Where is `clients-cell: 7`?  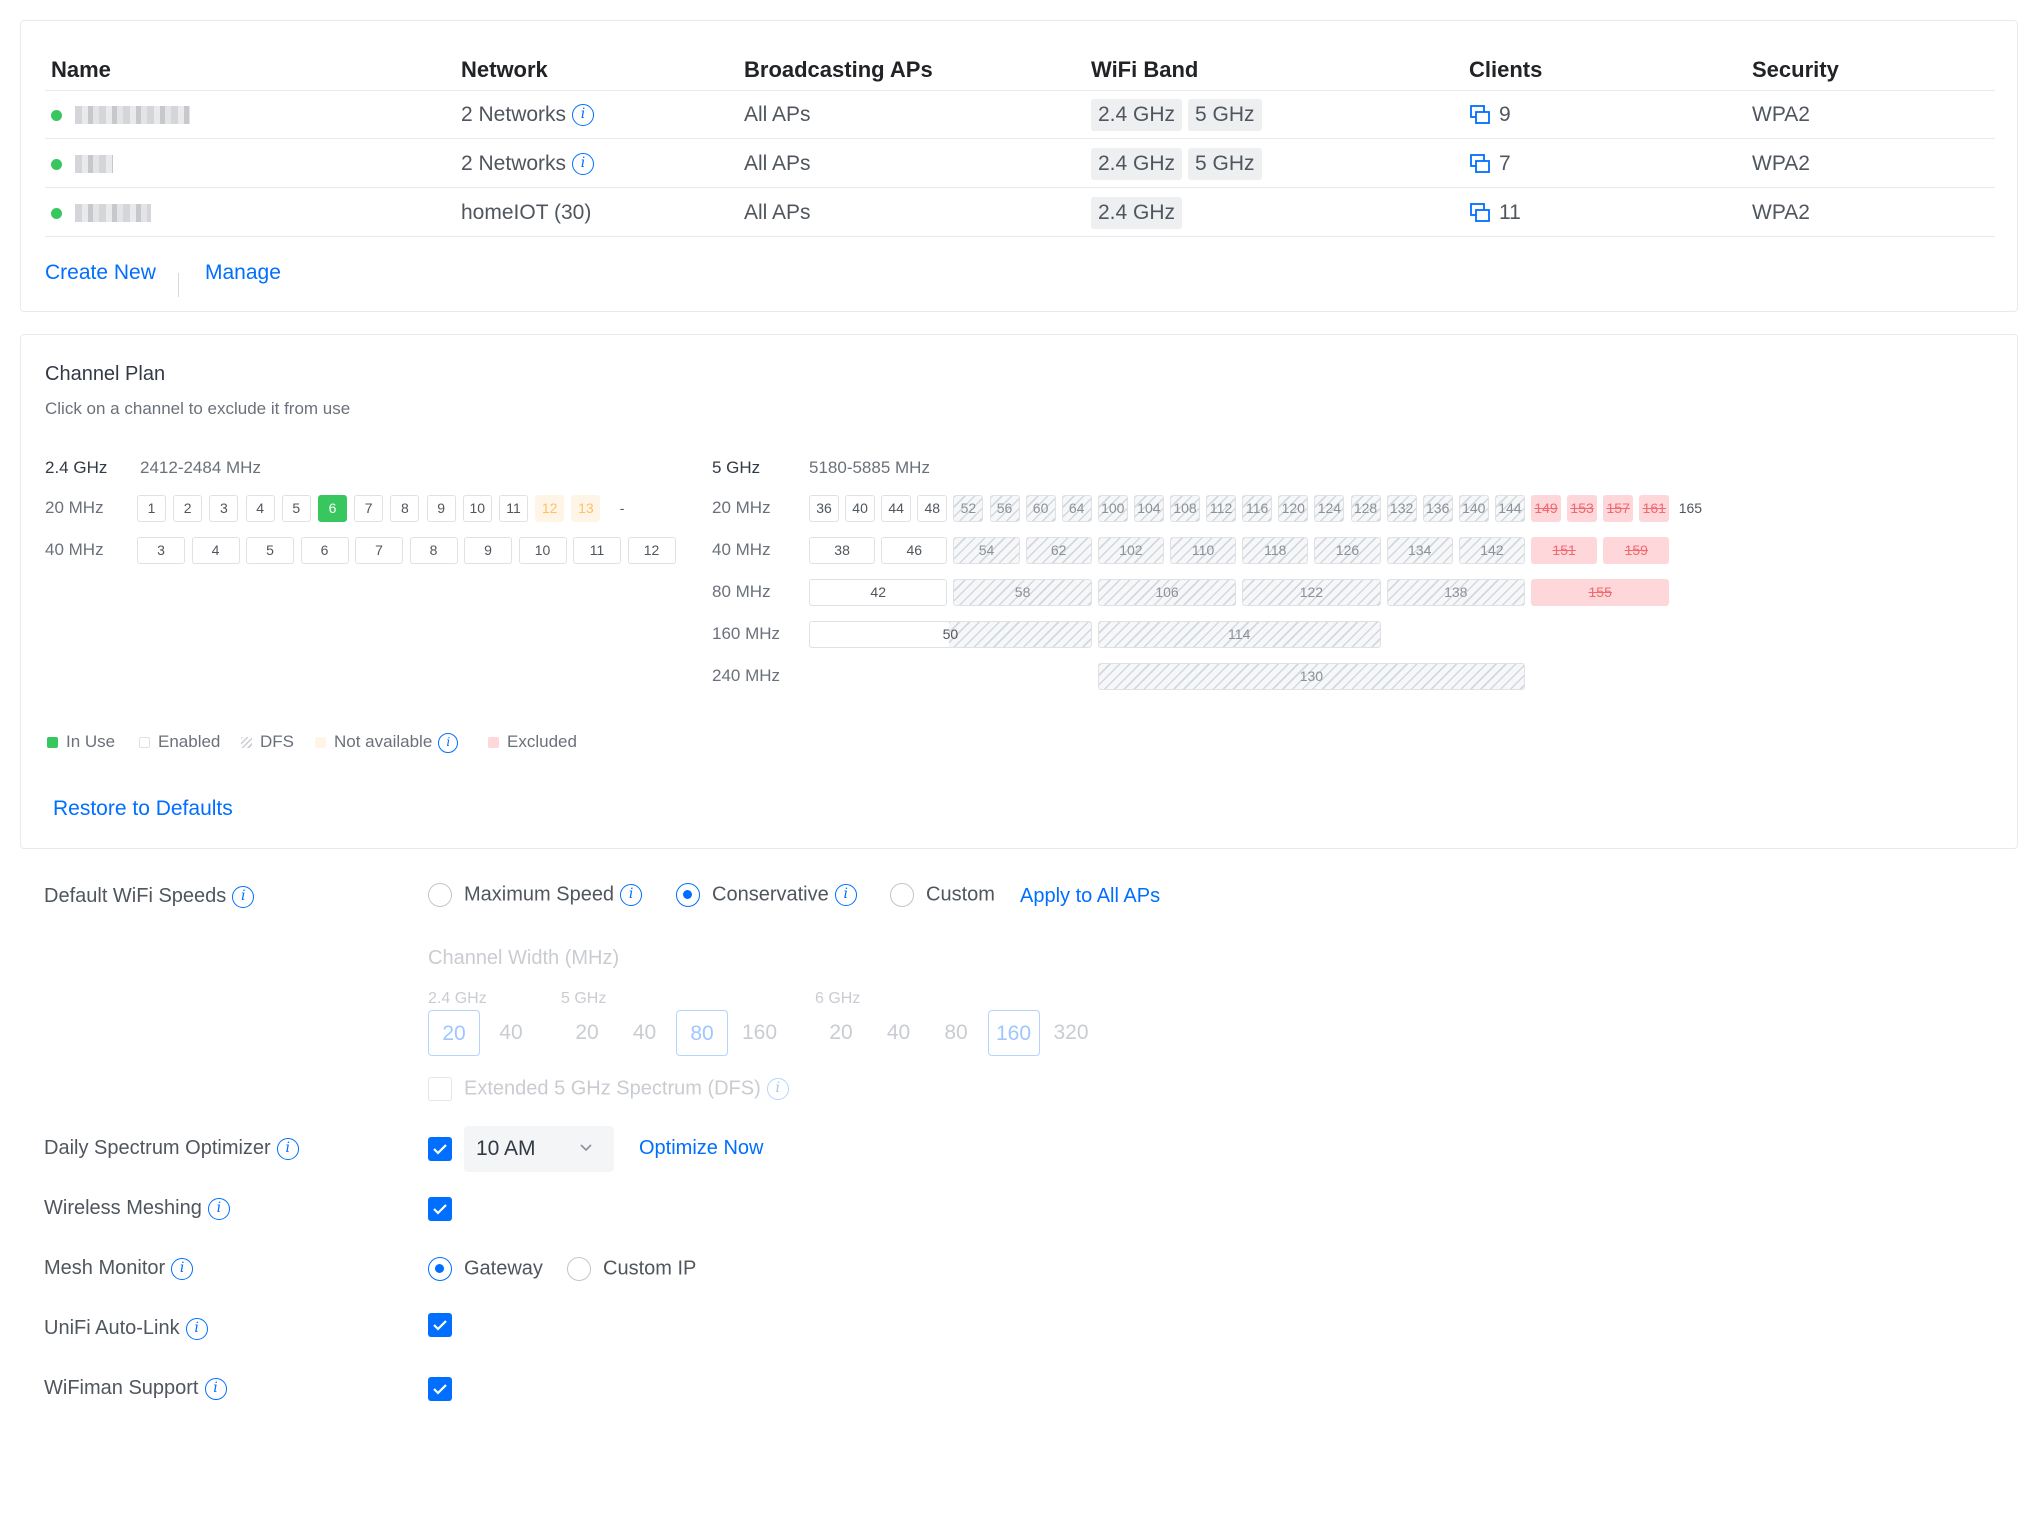 clients-cell: 7 is located at coordinates (1490, 164).